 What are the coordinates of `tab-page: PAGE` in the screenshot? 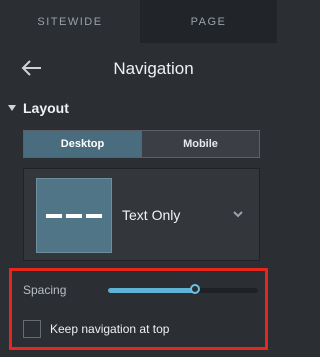 It's located at (208, 21).